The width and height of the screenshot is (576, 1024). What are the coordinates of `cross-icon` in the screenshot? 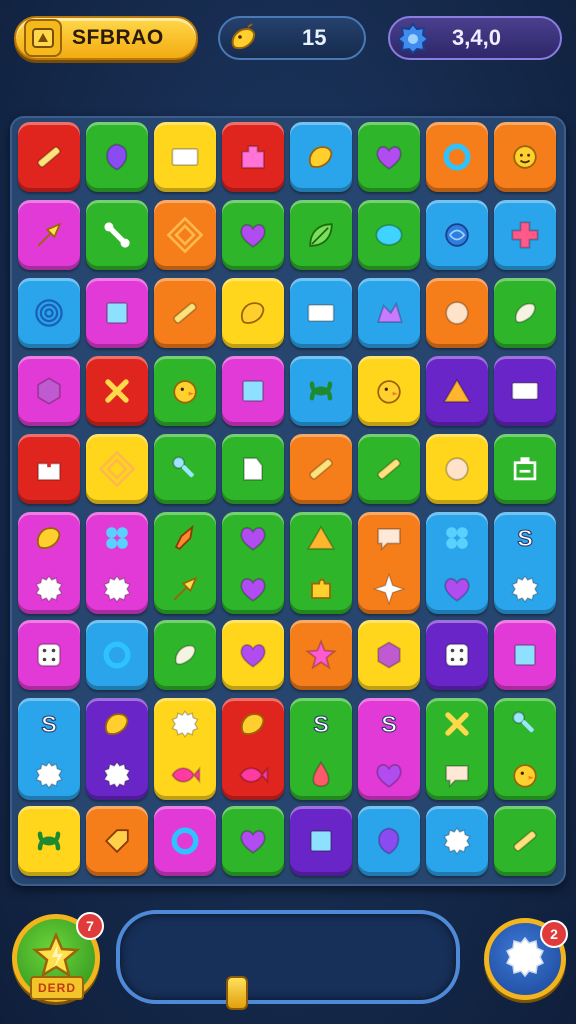 It's located at (525, 235).